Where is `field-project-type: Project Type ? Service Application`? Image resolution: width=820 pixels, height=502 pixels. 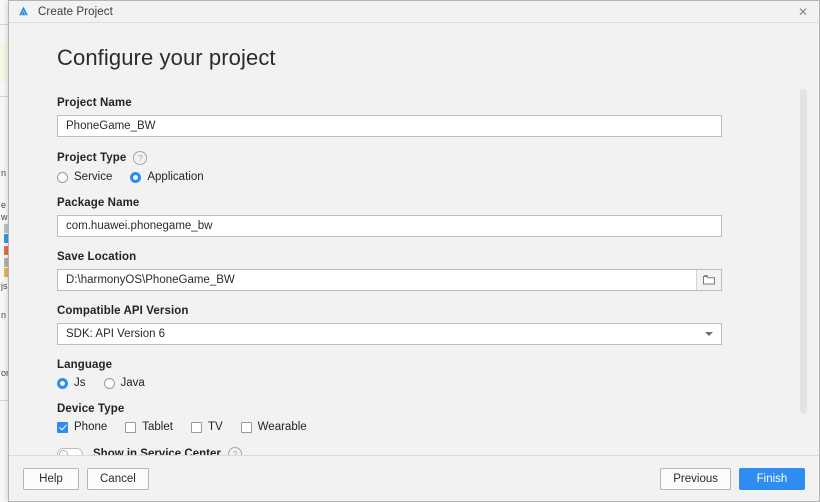 field-project-type: Project Type ? Service Application is located at coordinates (408, 167).